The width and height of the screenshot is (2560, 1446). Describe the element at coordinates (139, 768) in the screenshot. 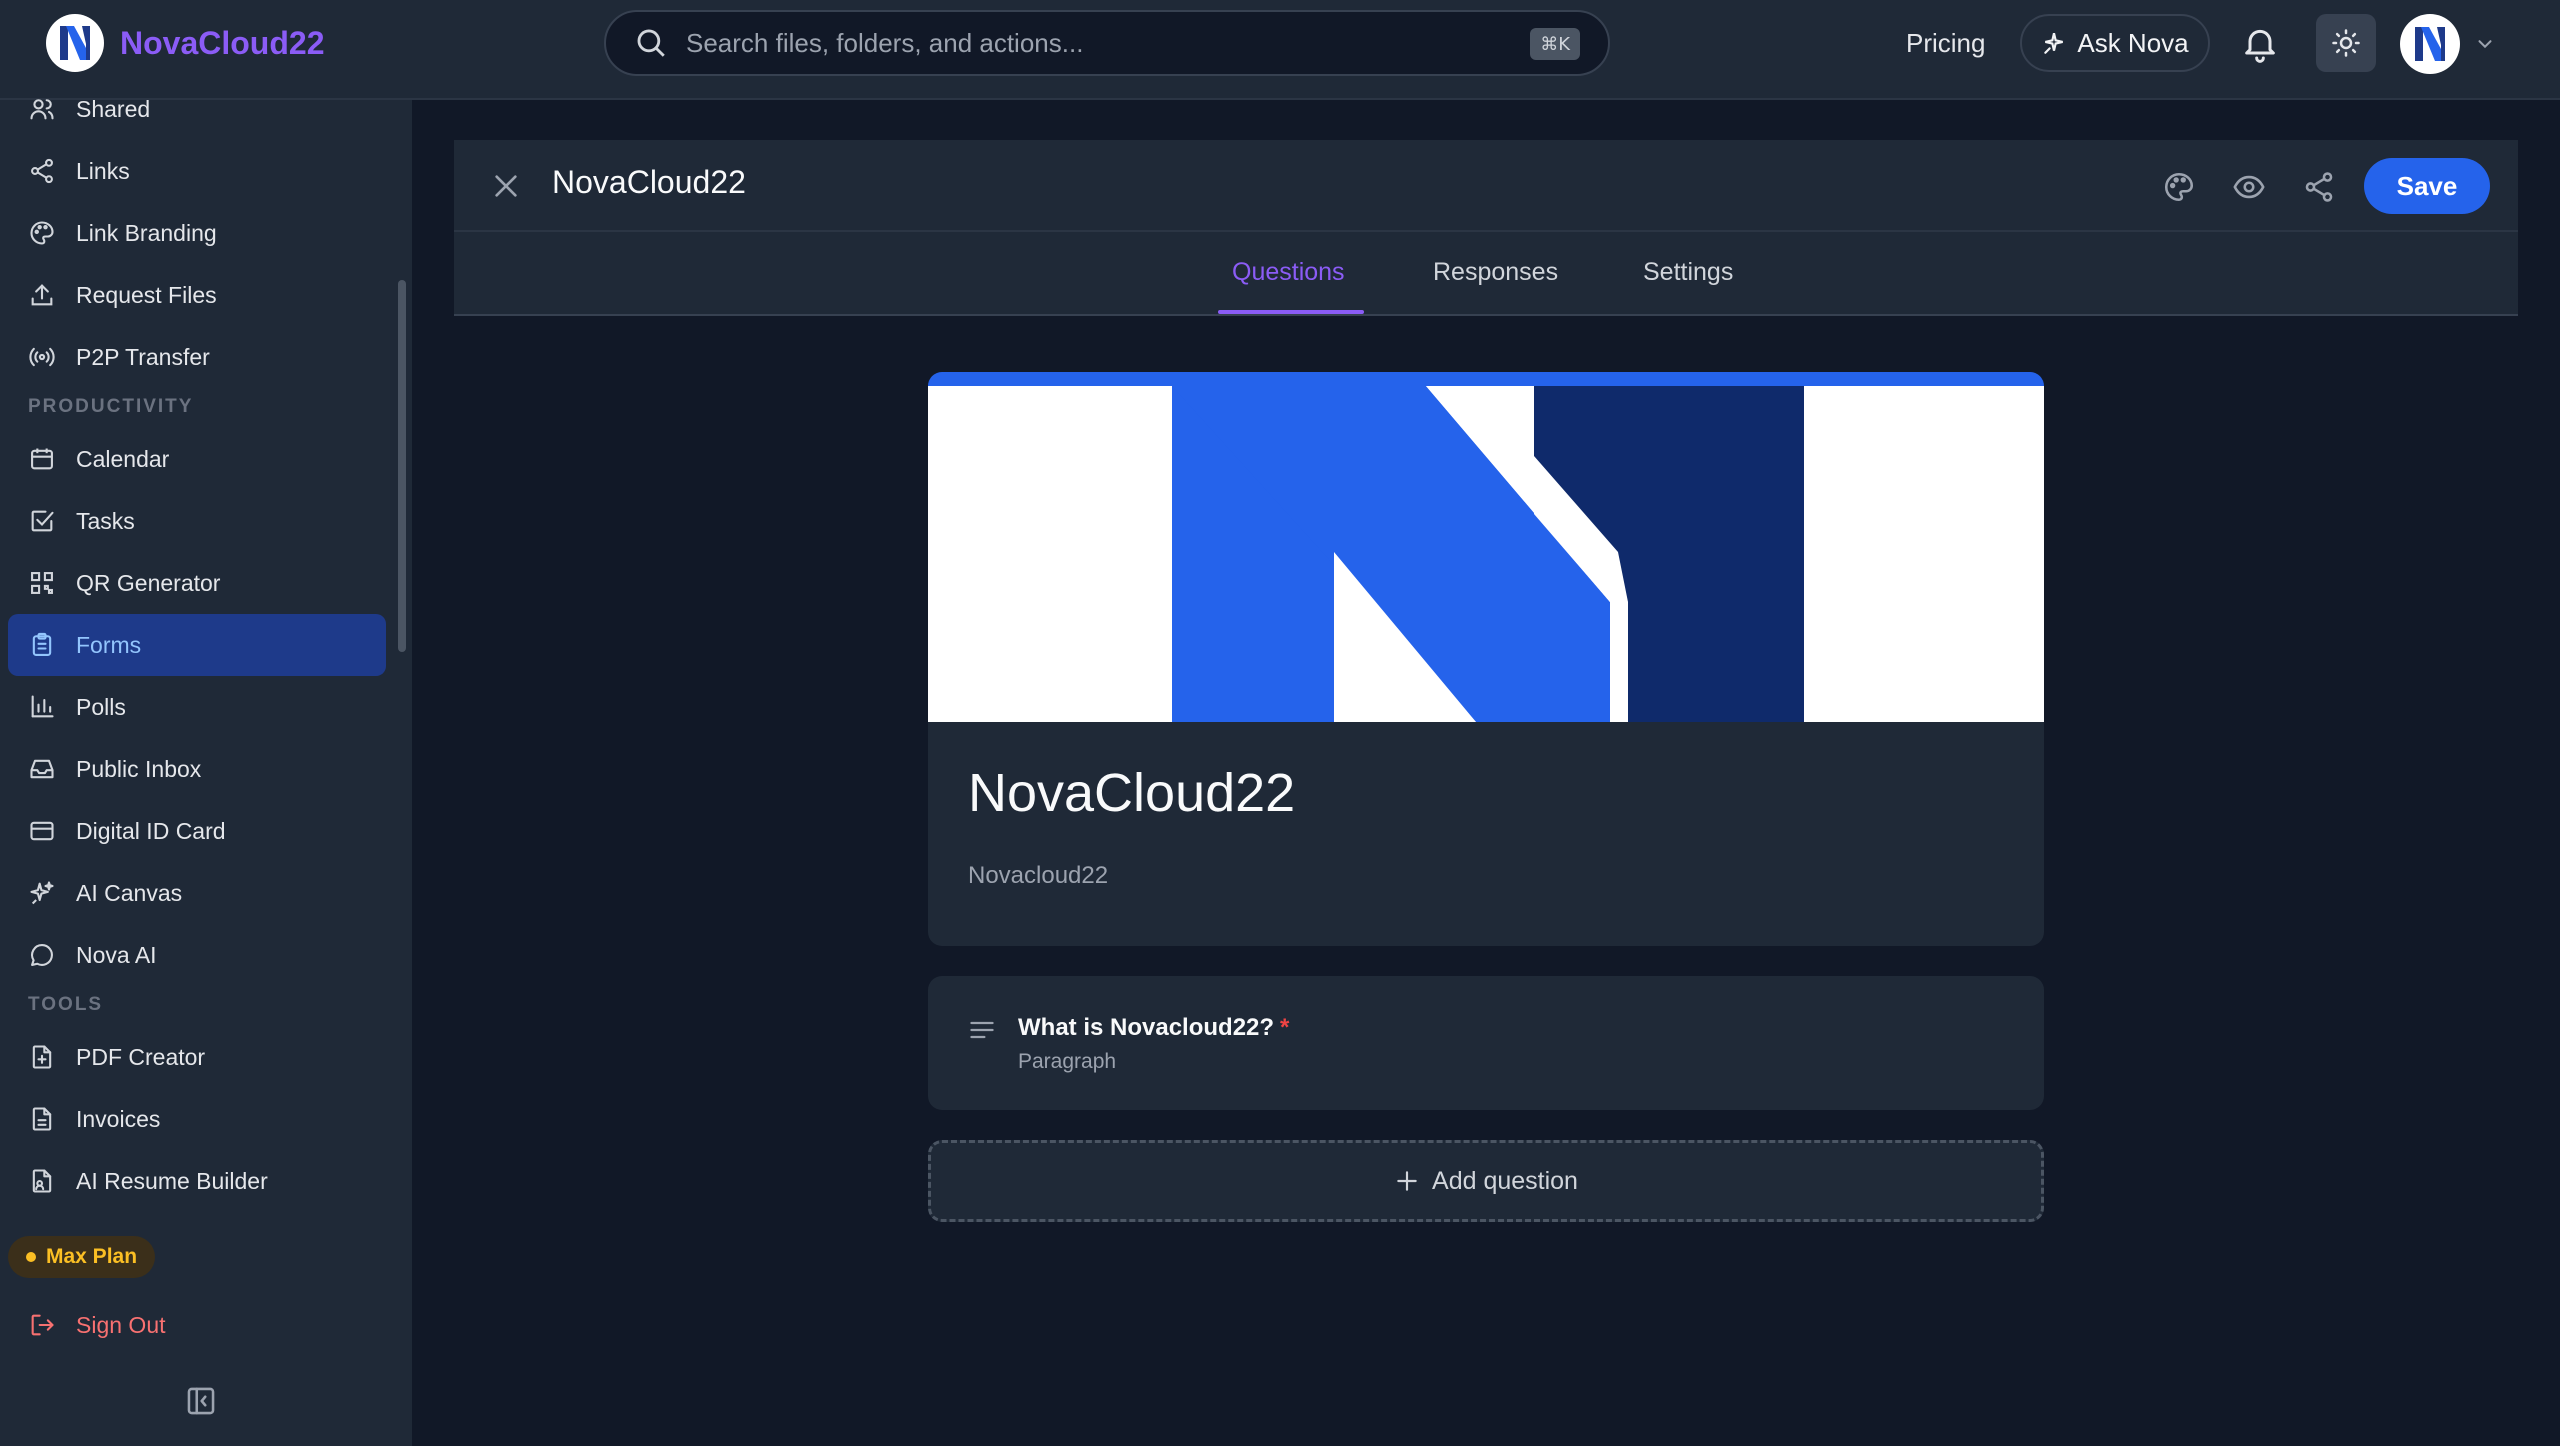

I see `sidebar-item-label: Public Inbox` at that location.